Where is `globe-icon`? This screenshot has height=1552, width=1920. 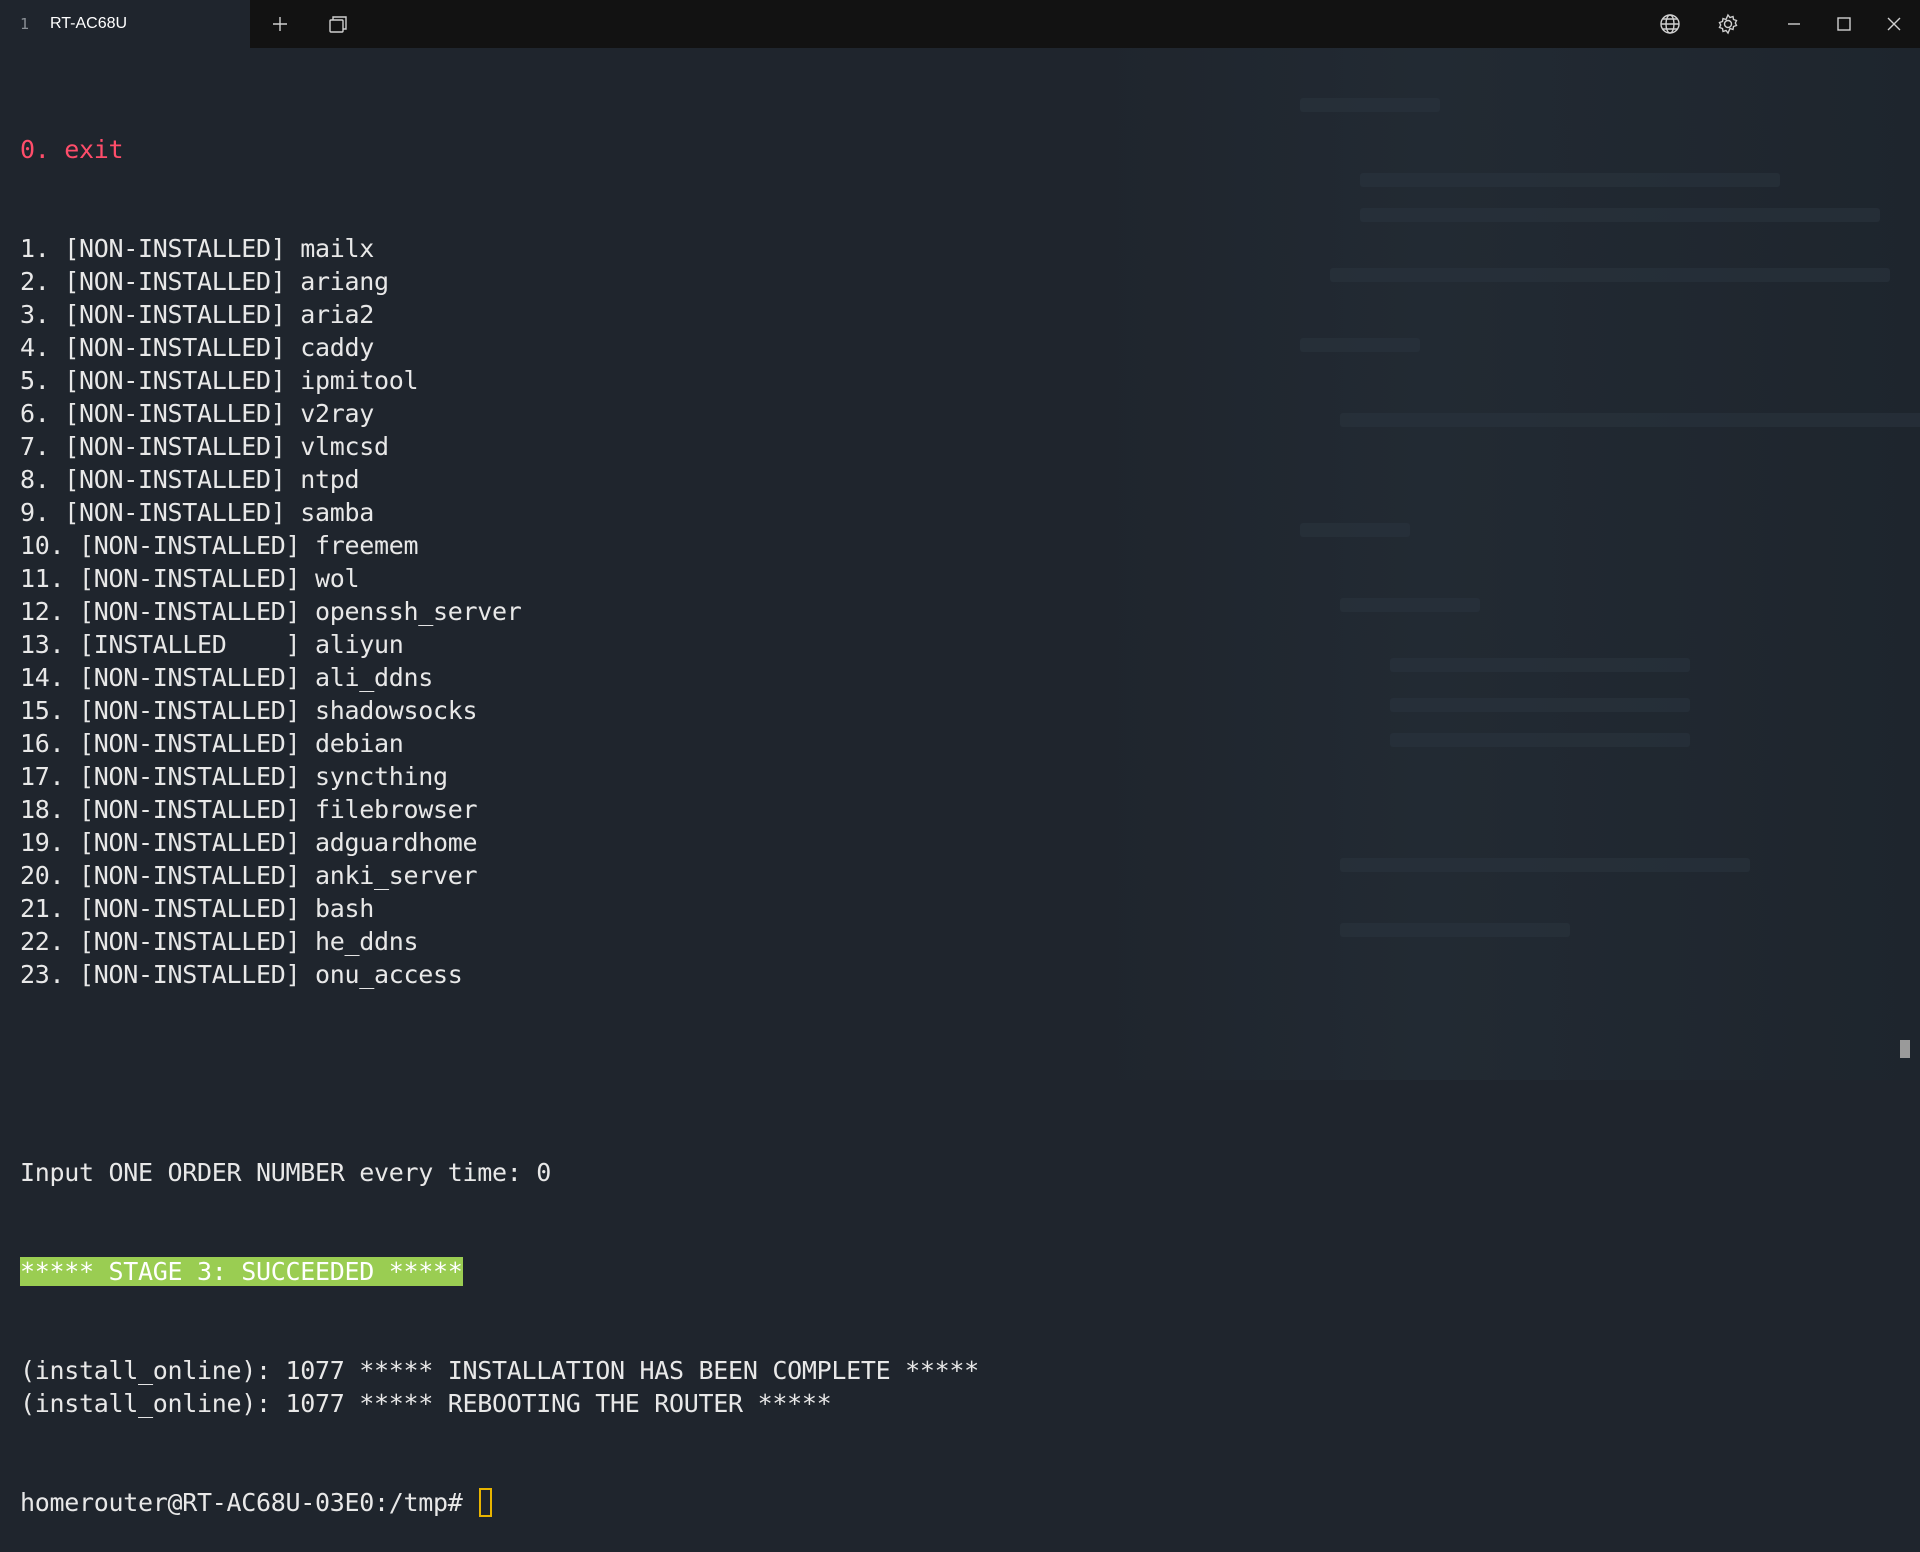
globe-icon is located at coordinates (1670, 24).